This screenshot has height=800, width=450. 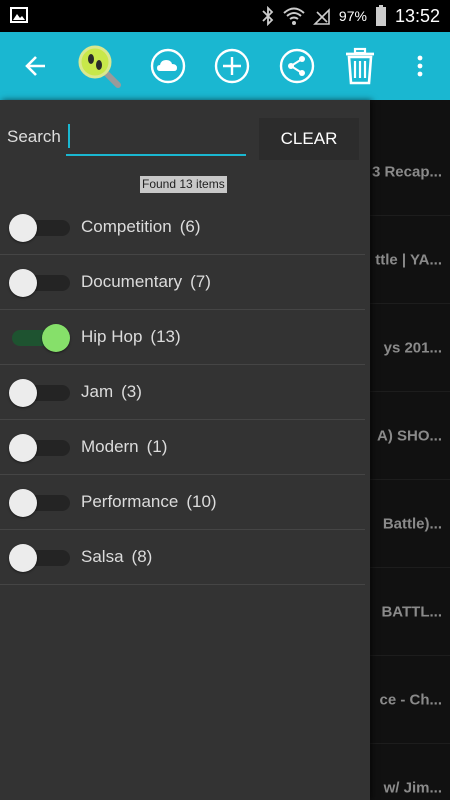 What do you see at coordinates (142, 556) in the screenshot?
I see `filter-count: (8)` at bounding box center [142, 556].